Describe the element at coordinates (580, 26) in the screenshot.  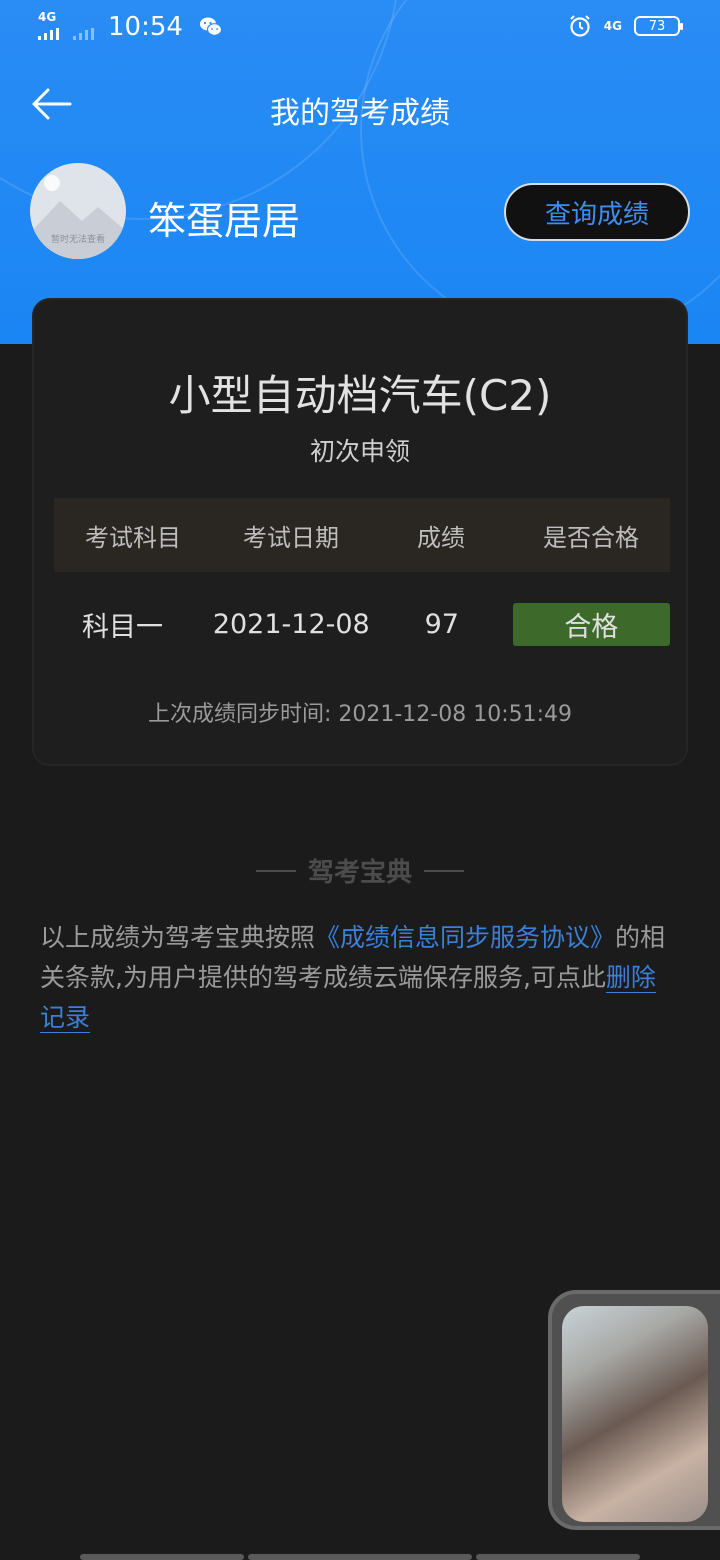
I see `alarm-icon` at that location.